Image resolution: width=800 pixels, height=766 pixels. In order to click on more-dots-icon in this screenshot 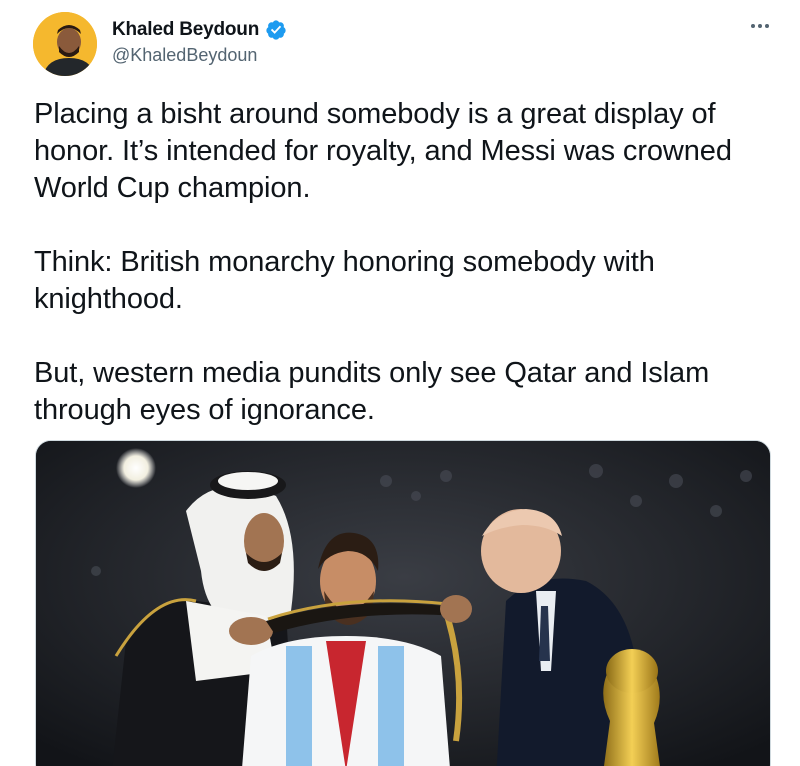, I will do `click(753, 26)`.